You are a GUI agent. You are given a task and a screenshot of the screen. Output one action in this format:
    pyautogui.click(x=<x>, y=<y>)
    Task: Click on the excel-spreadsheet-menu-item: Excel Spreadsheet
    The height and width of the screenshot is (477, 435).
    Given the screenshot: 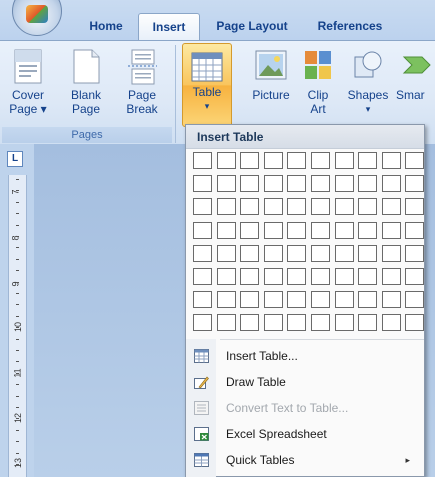 What is the action you would take?
    pyautogui.click(x=305, y=434)
    